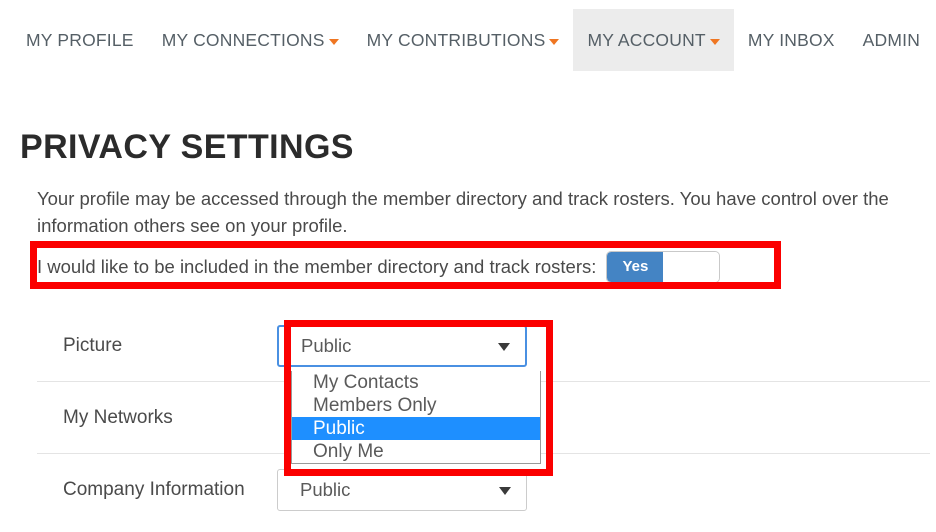 The image size is (936, 532). What do you see at coordinates (402, 489) in the screenshot?
I see `company-information-privacy-select: Public` at bounding box center [402, 489].